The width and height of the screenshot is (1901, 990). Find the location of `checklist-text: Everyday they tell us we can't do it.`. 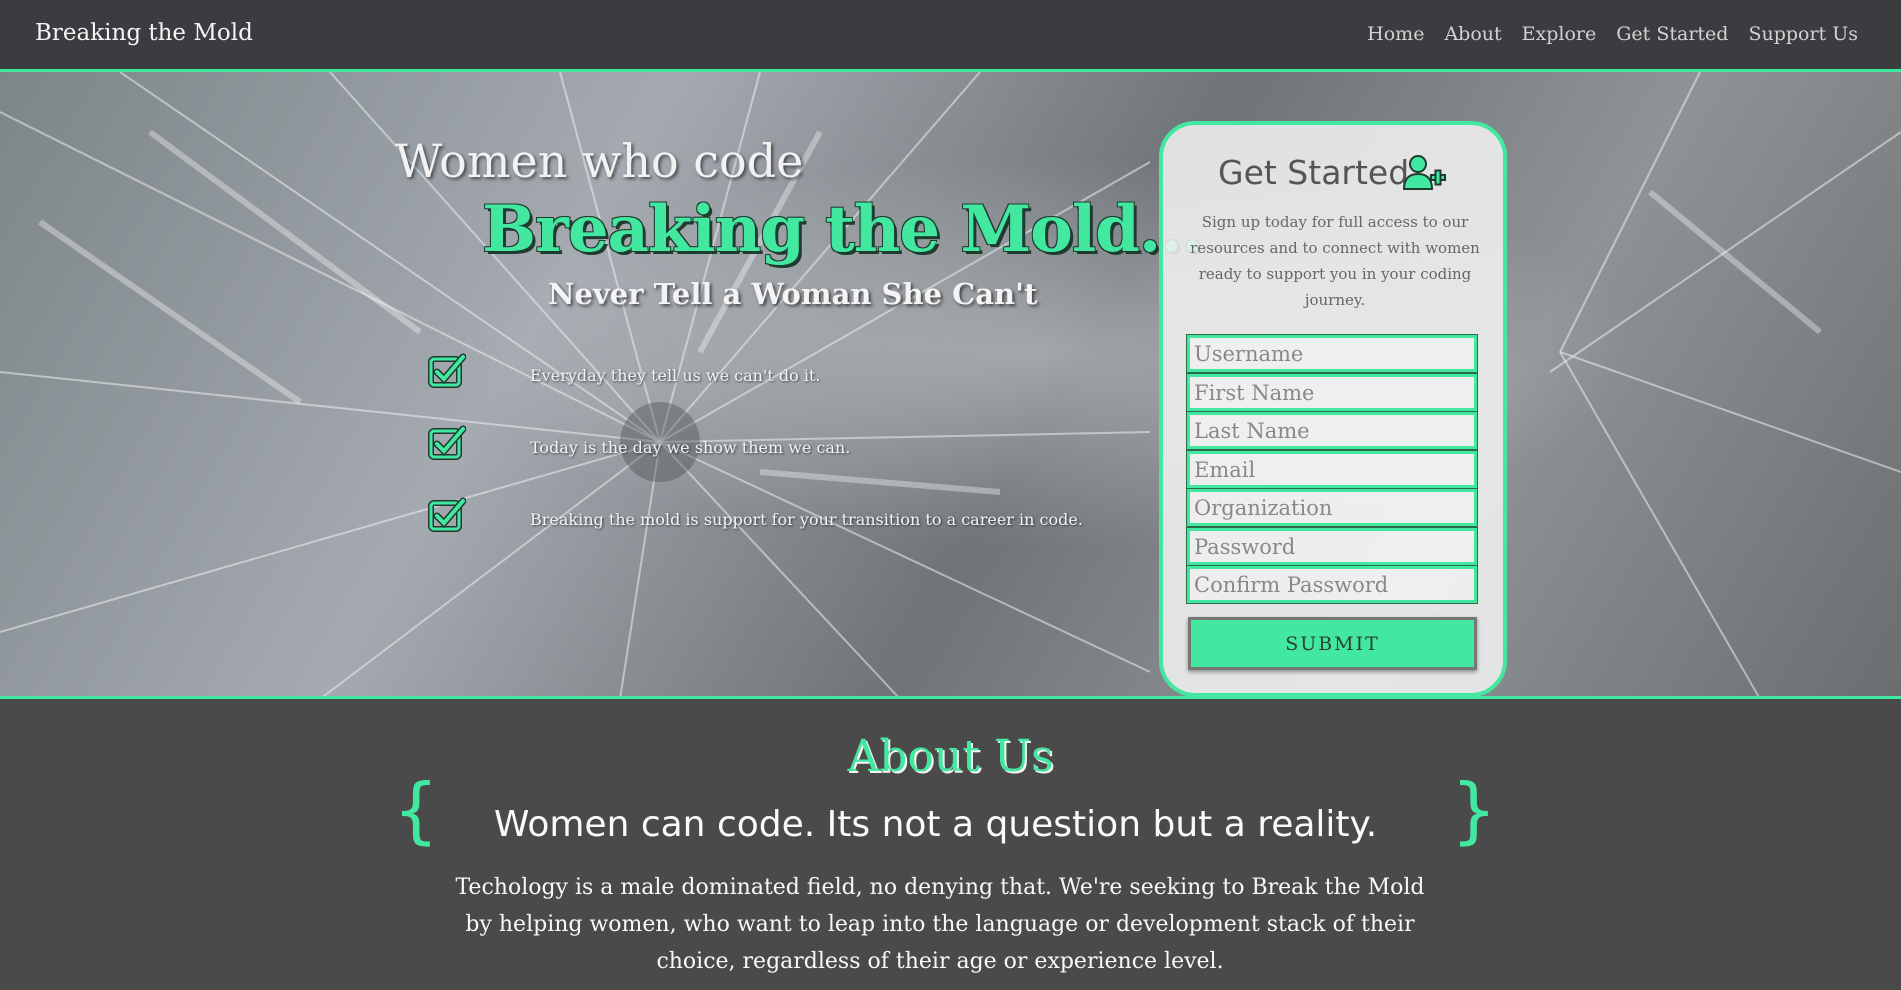

checklist-text: Everyday they tell us we can't do it. is located at coordinates (675, 375).